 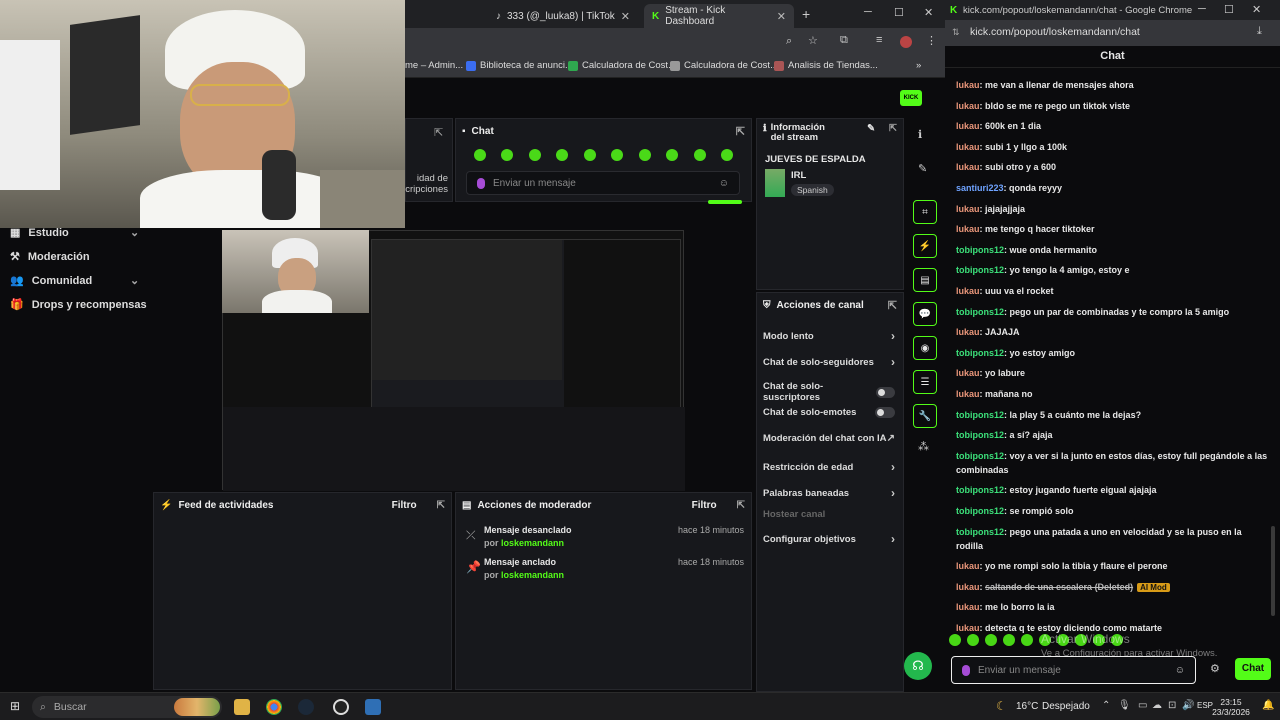 What do you see at coordinates (404, 505) in the screenshot?
I see `filter-button: Filtro` at bounding box center [404, 505].